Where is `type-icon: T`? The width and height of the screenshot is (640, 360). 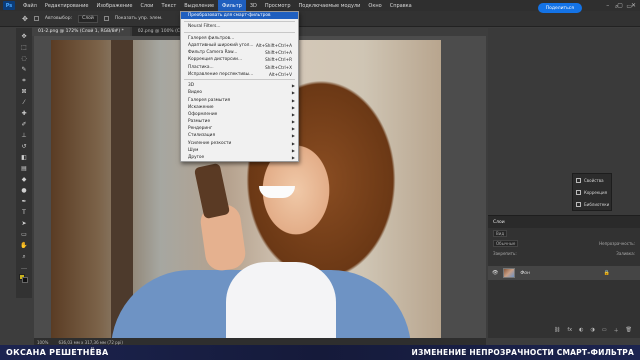
type-icon: T is located at coordinates (24, 212).